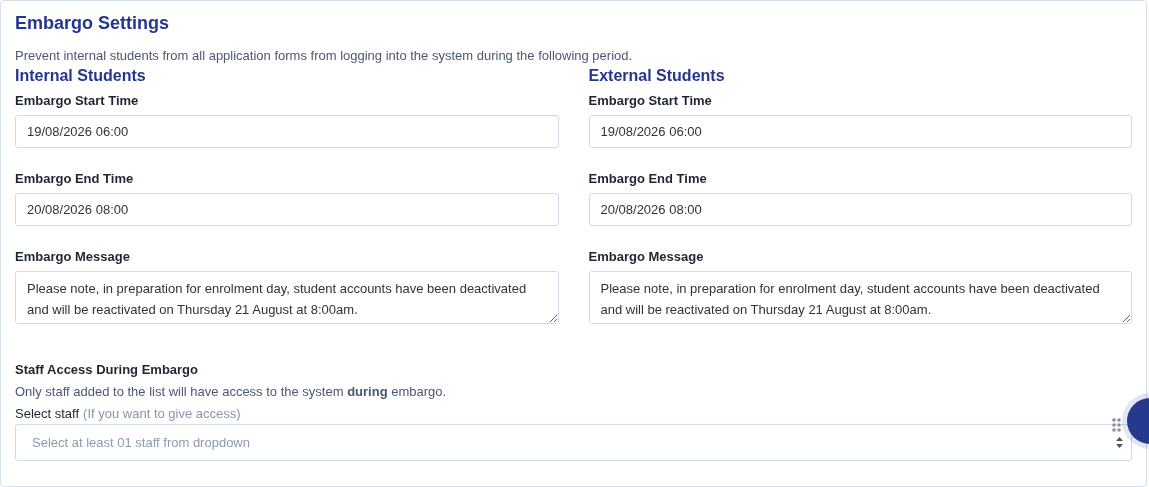 The width and height of the screenshot is (1149, 487). What do you see at coordinates (324, 55) in the screenshot?
I see `description-text: Prevent internal students from all application forms from logging into the system during the following period.` at bounding box center [324, 55].